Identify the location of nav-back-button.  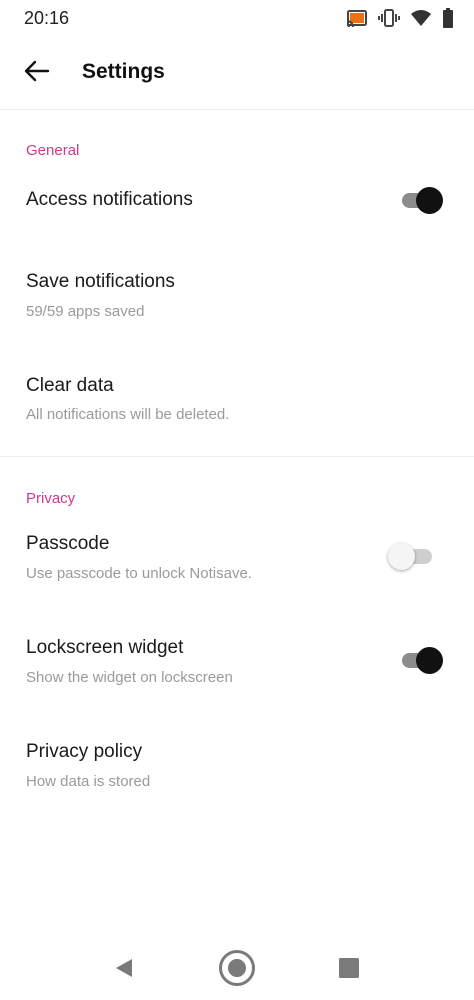
(124, 970).